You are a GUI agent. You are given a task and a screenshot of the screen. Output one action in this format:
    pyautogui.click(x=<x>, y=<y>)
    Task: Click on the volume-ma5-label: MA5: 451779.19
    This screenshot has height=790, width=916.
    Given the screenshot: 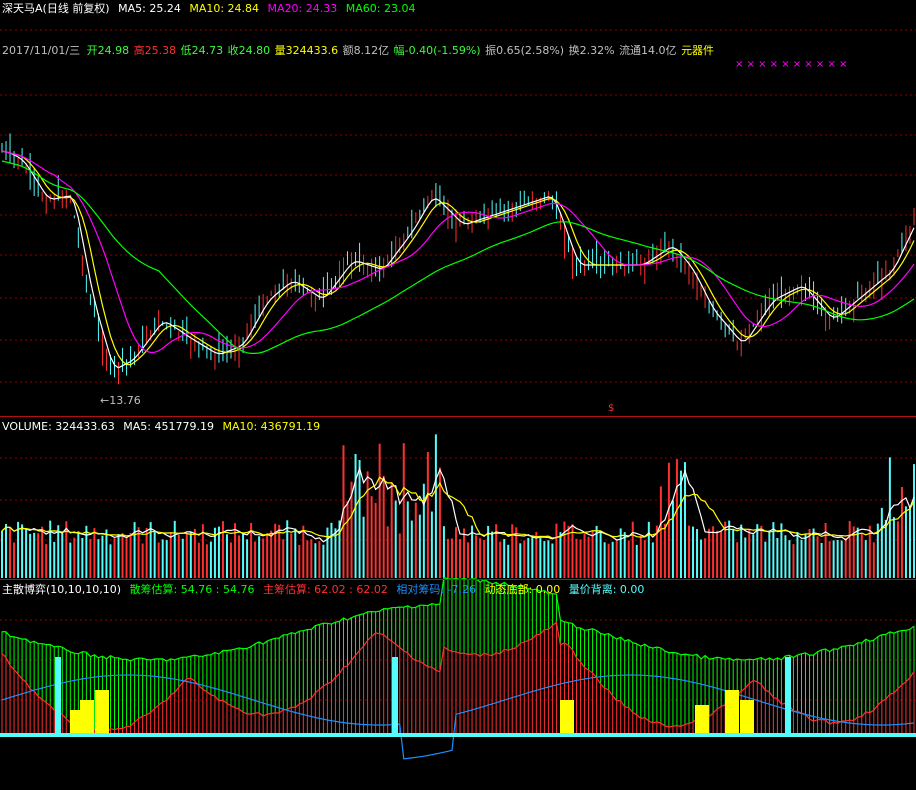 What is the action you would take?
    pyautogui.click(x=168, y=426)
    